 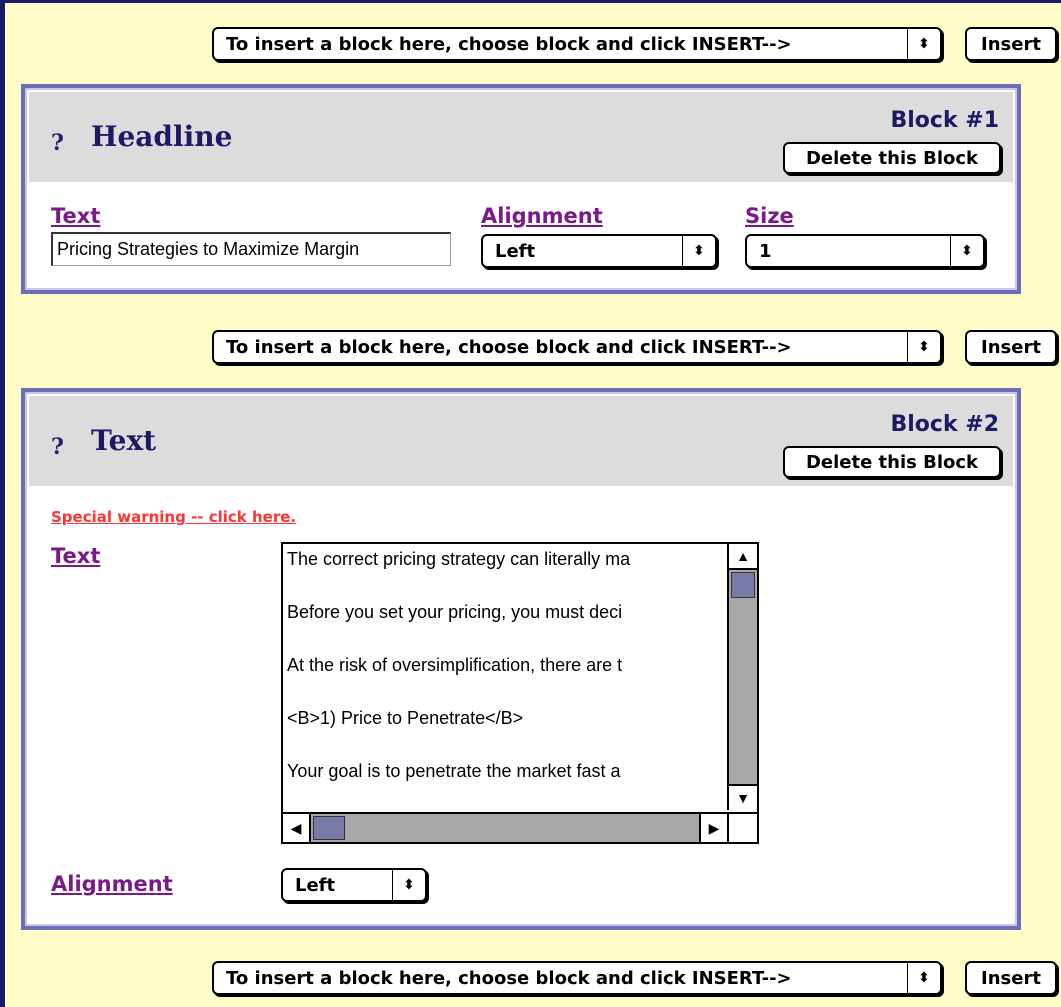 What do you see at coordinates (892, 158) in the screenshot?
I see `delete-block-1-button: Delete this Block` at bounding box center [892, 158].